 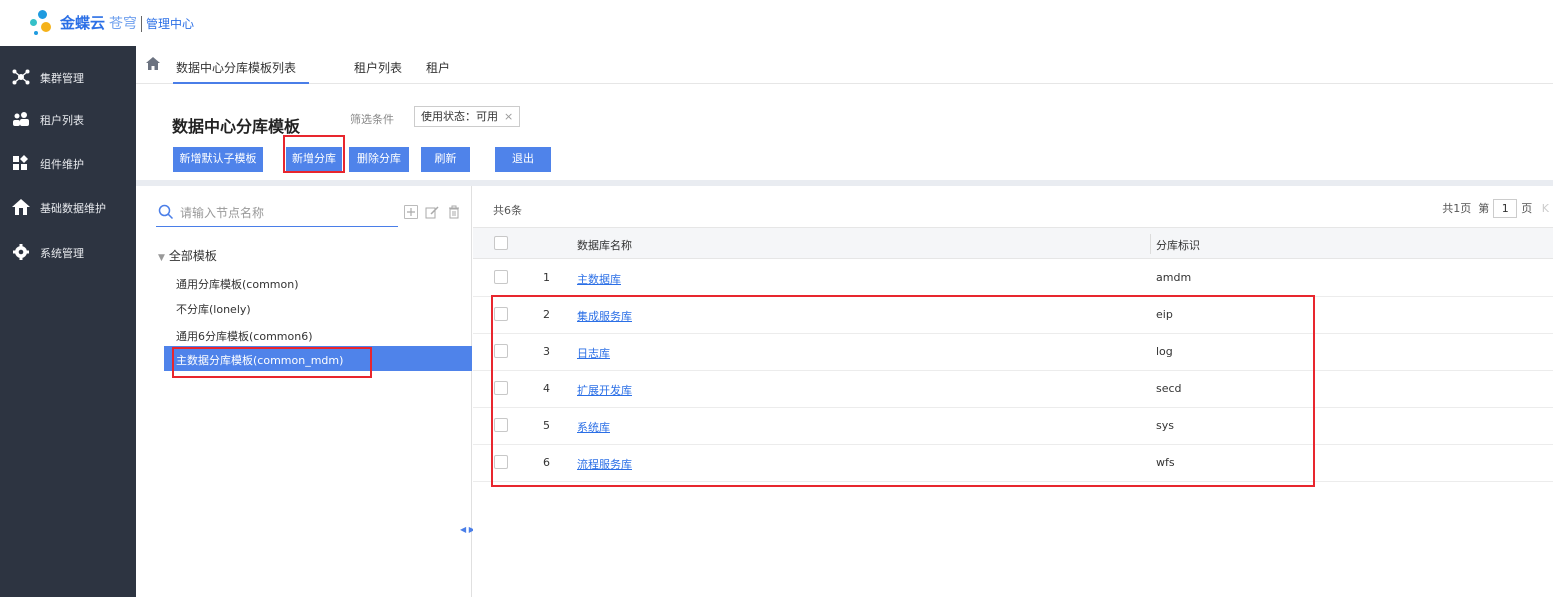 I want to click on filter-tag-label: 使用状态：可用, so click(x=459, y=116).